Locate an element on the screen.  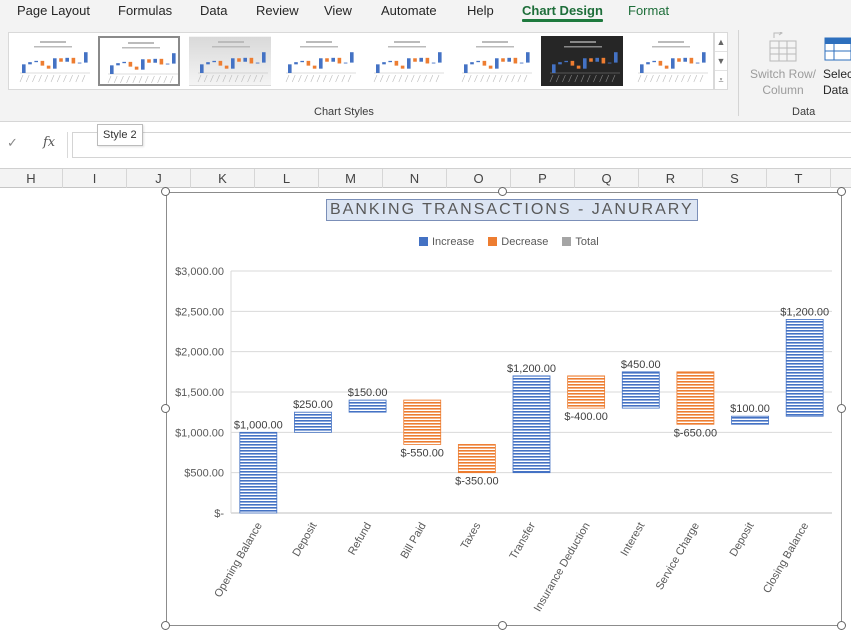
y-tick-label: $2,000.00 is located at coordinates (199, 353).